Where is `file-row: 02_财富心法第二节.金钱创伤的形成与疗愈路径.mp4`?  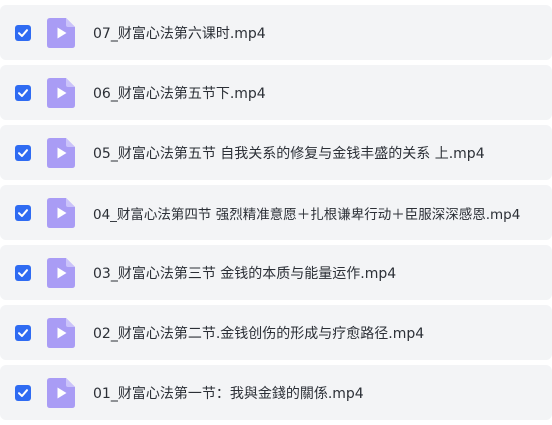
file-row: 02_财富心法第二节.金钱创伤的形成与疗愈路径.mp4 is located at coordinates (276, 332).